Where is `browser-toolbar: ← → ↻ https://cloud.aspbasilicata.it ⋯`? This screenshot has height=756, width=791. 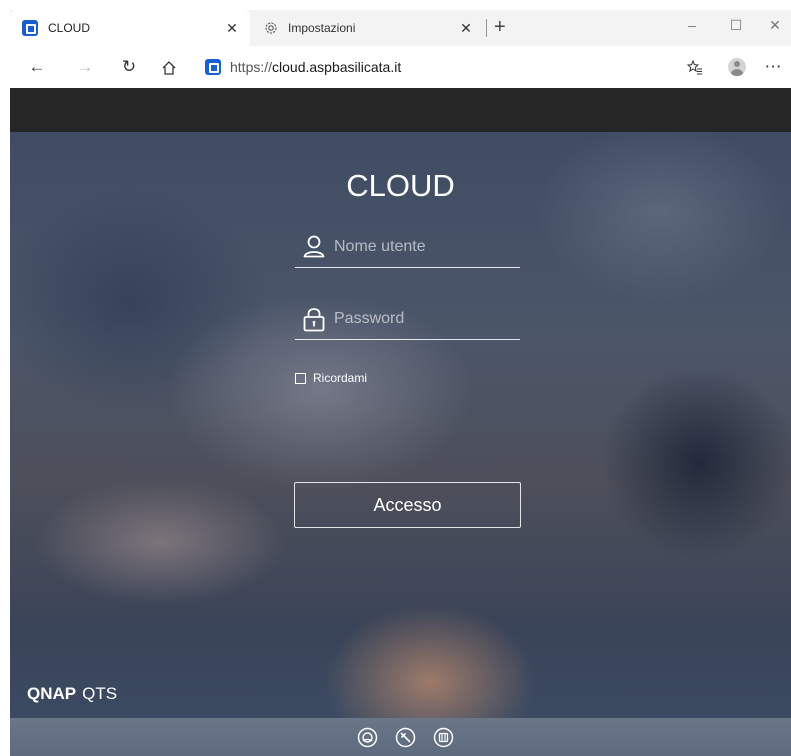 browser-toolbar: ← → ↻ https://cloud.aspbasilicata.it ⋯ is located at coordinates (400, 67).